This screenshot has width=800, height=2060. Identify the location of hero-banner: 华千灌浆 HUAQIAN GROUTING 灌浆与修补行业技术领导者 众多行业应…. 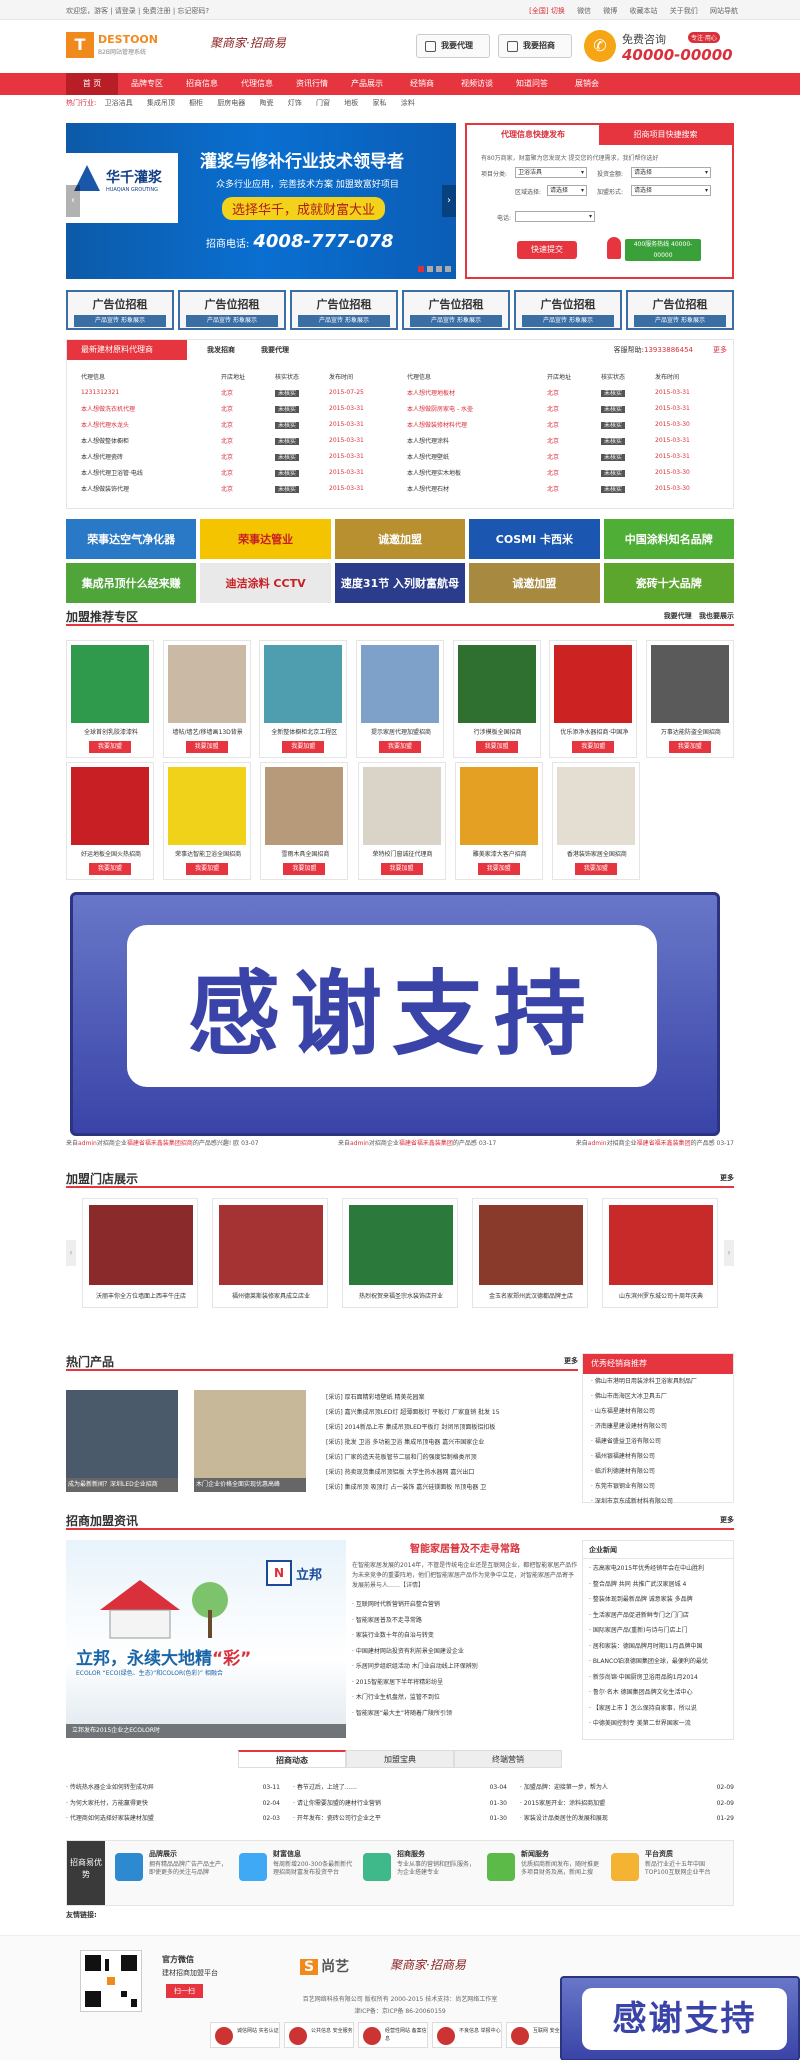
(261, 201).